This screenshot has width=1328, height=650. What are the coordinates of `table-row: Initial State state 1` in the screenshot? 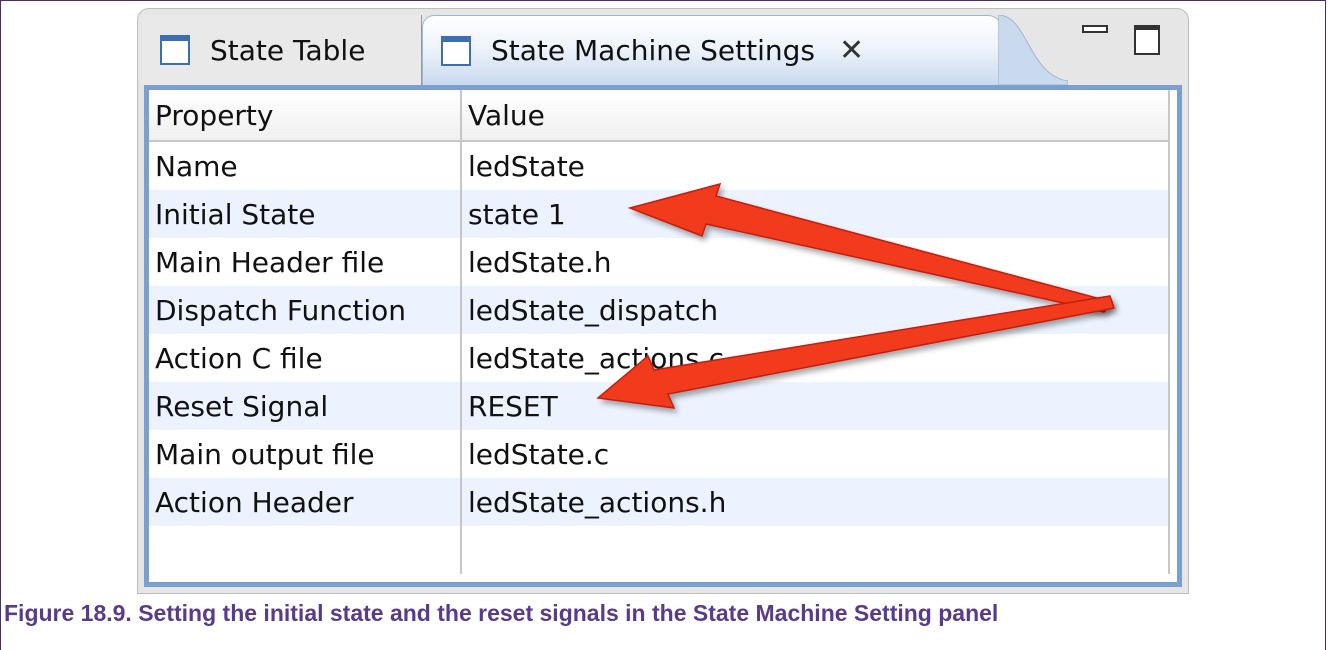 It's located at (659, 214).